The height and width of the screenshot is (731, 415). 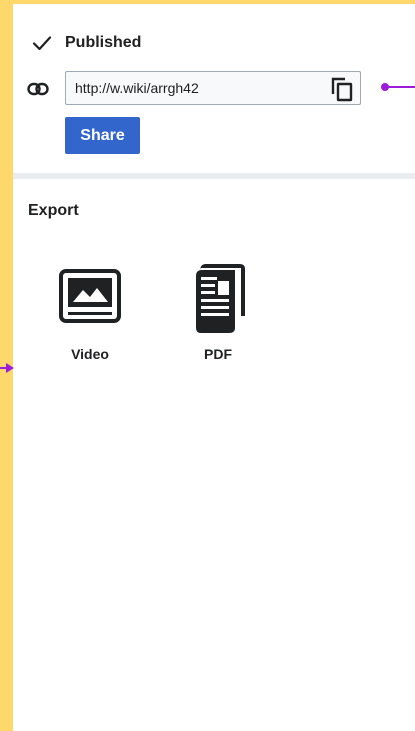 What do you see at coordinates (218, 354) in the screenshot?
I see `export-pdf-label: PDF` at bounding box center [218, 354].